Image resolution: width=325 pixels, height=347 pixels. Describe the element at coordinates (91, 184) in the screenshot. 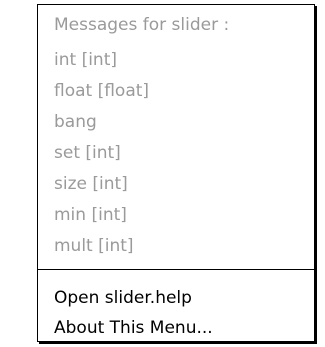

I see `menu-item-size: size [int]` at that location.